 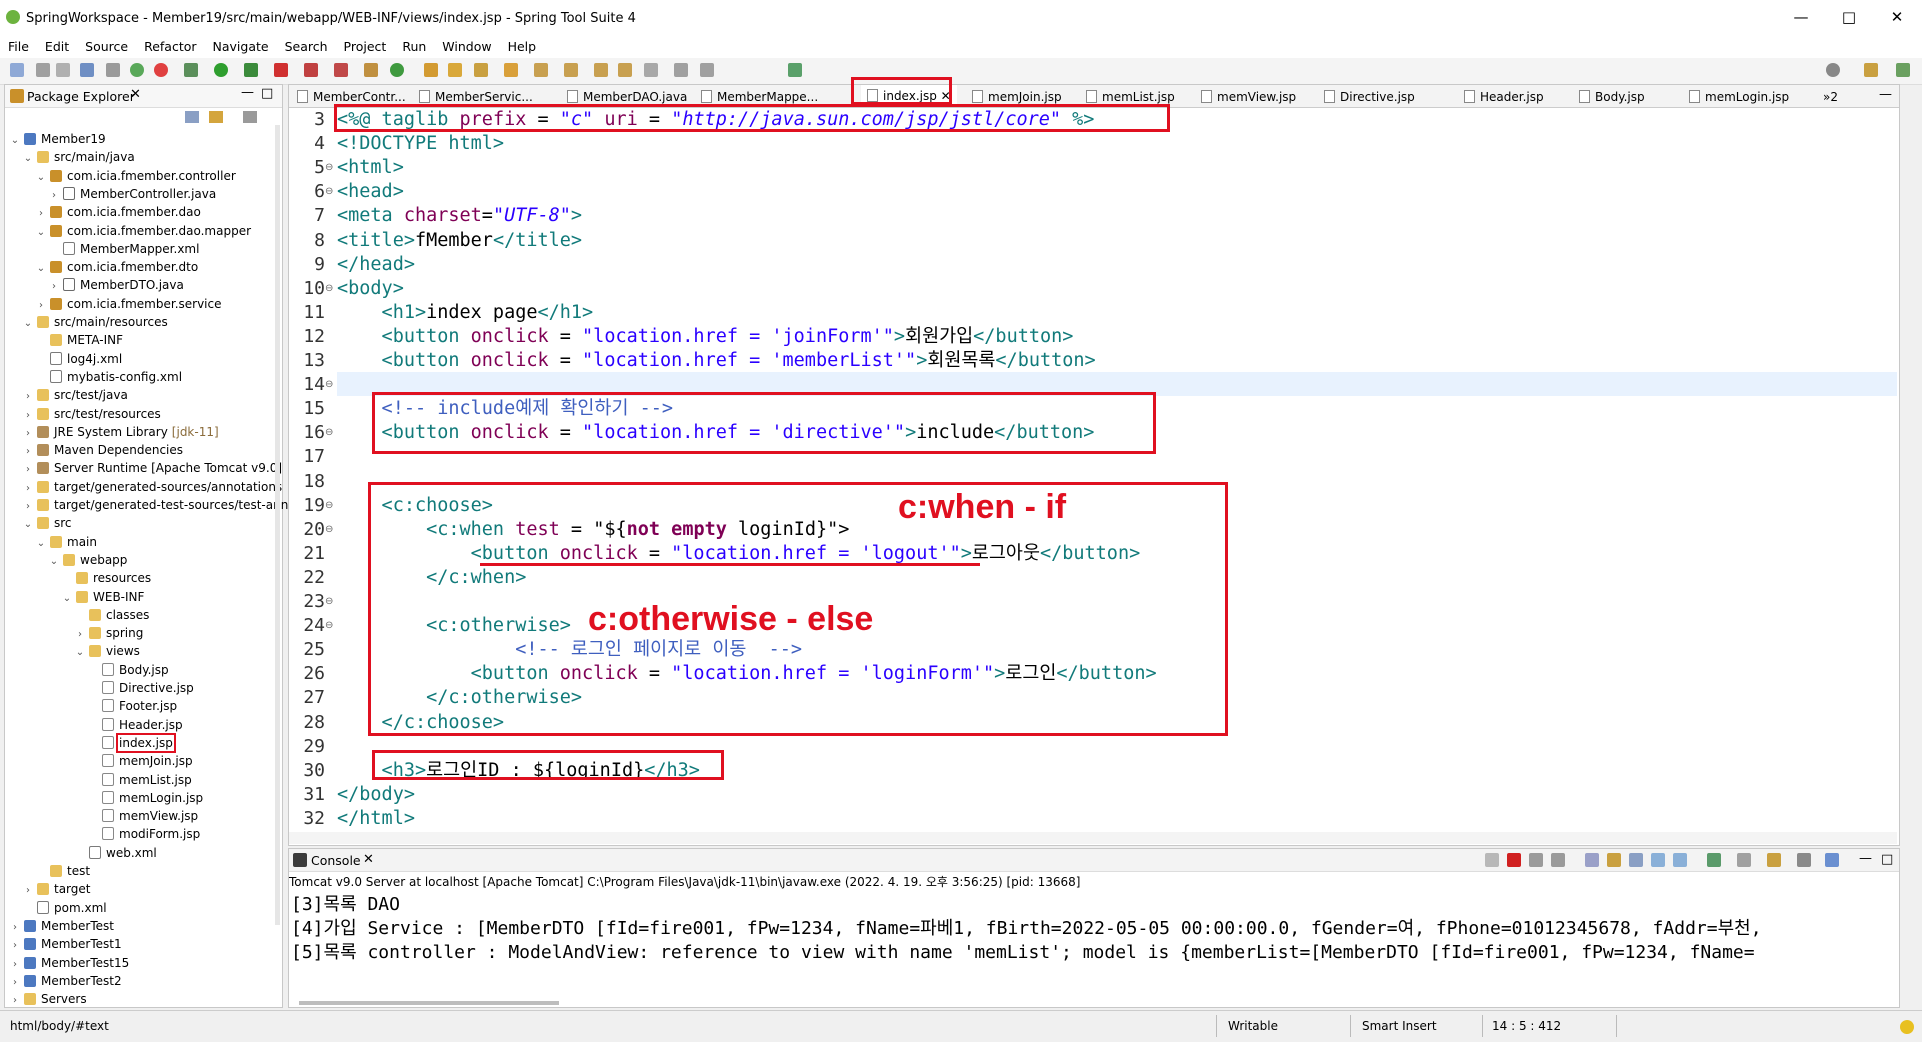 I want to click on save-icon, so click(x=43, y=70).